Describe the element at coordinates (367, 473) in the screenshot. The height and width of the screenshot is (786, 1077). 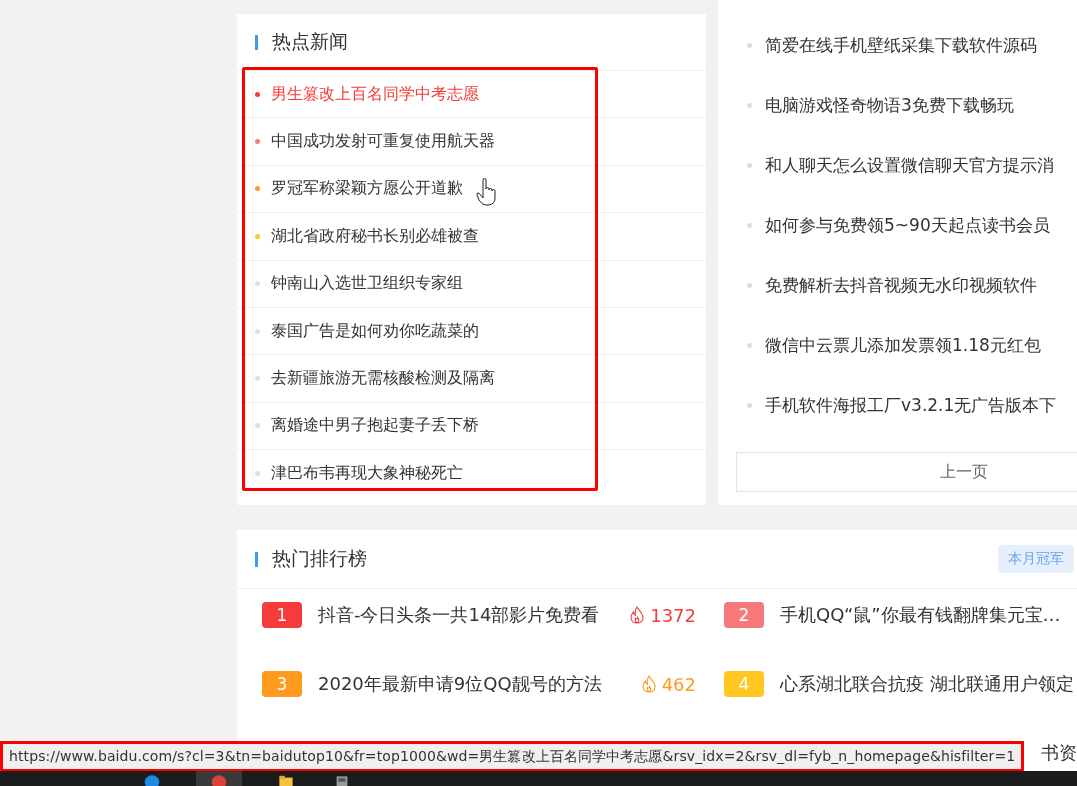
I see `news-link: 津巴布韦再现大象神秘死亡` at that location.